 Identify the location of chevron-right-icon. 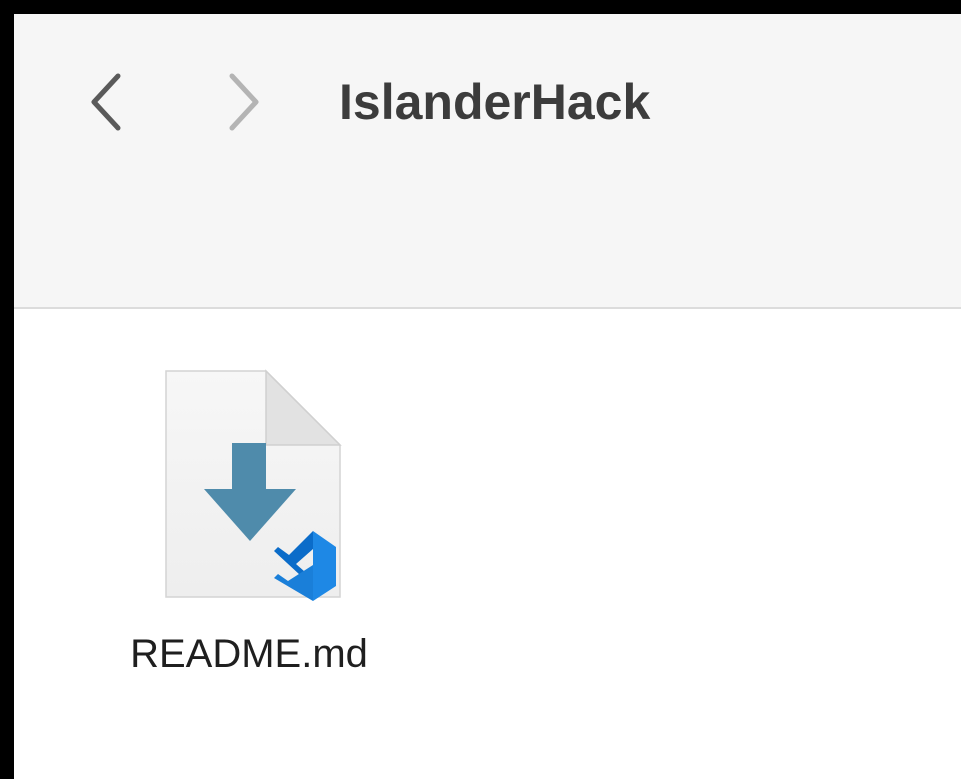
(244, 102).